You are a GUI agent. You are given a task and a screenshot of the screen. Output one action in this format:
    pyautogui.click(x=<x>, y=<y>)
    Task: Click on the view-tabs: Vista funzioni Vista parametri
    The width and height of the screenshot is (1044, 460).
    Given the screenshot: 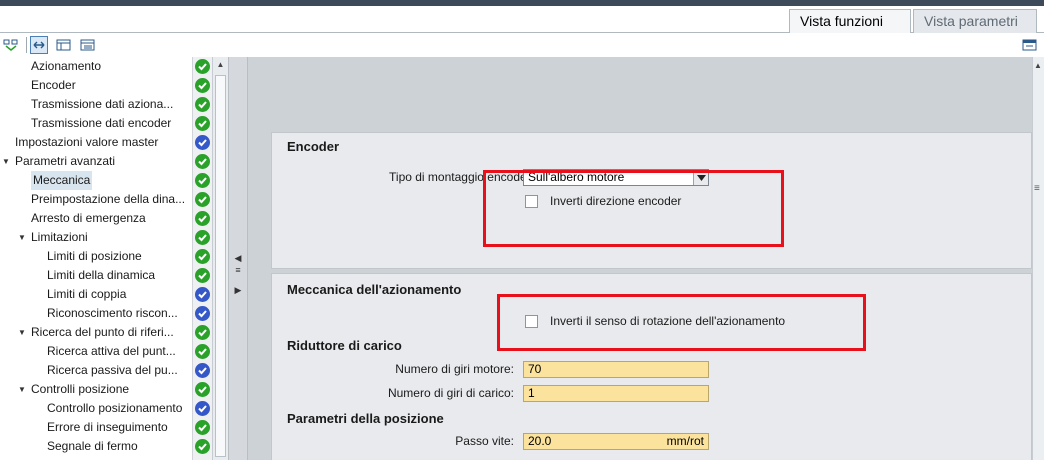 What is the action you would take?
    pyautogui.click(x=522, y=20)
    